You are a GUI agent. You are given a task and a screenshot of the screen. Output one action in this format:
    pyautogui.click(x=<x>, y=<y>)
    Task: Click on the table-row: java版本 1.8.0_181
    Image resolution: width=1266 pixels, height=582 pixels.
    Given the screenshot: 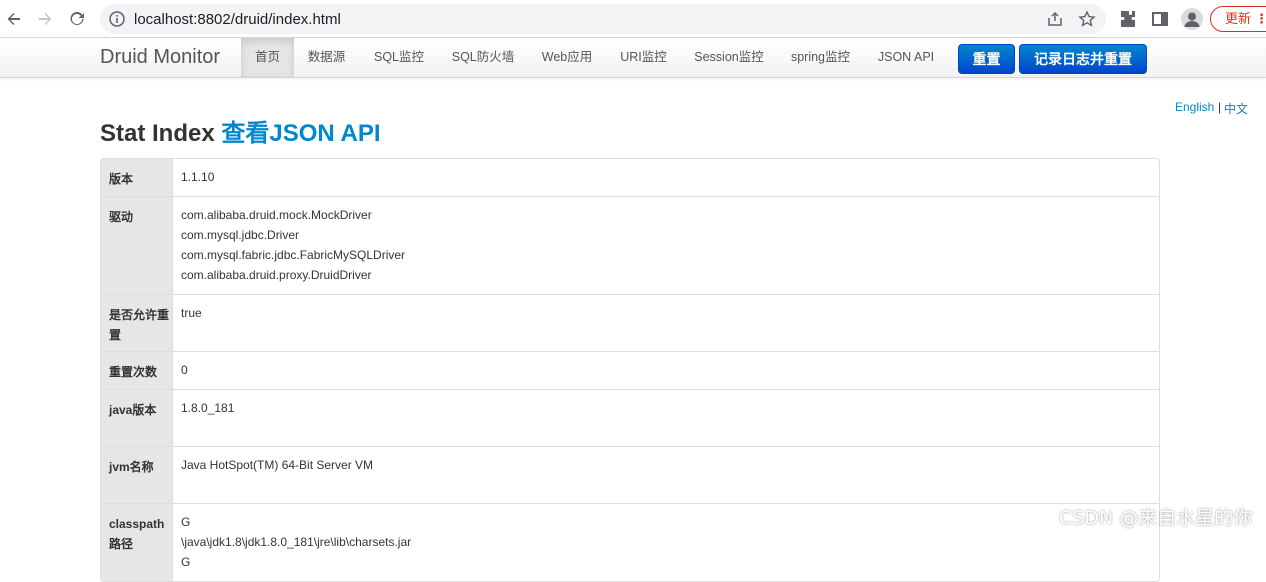 What is the action you would take?
    pyautogui.click(x=630, y=417)
    